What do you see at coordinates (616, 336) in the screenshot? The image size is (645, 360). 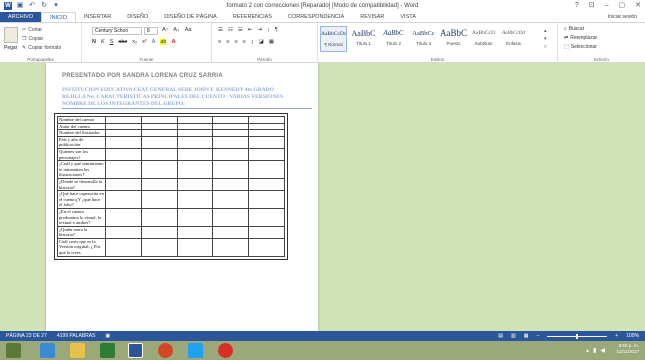 I see `zoom-in-icon: +` at bounding box center [616, 336].